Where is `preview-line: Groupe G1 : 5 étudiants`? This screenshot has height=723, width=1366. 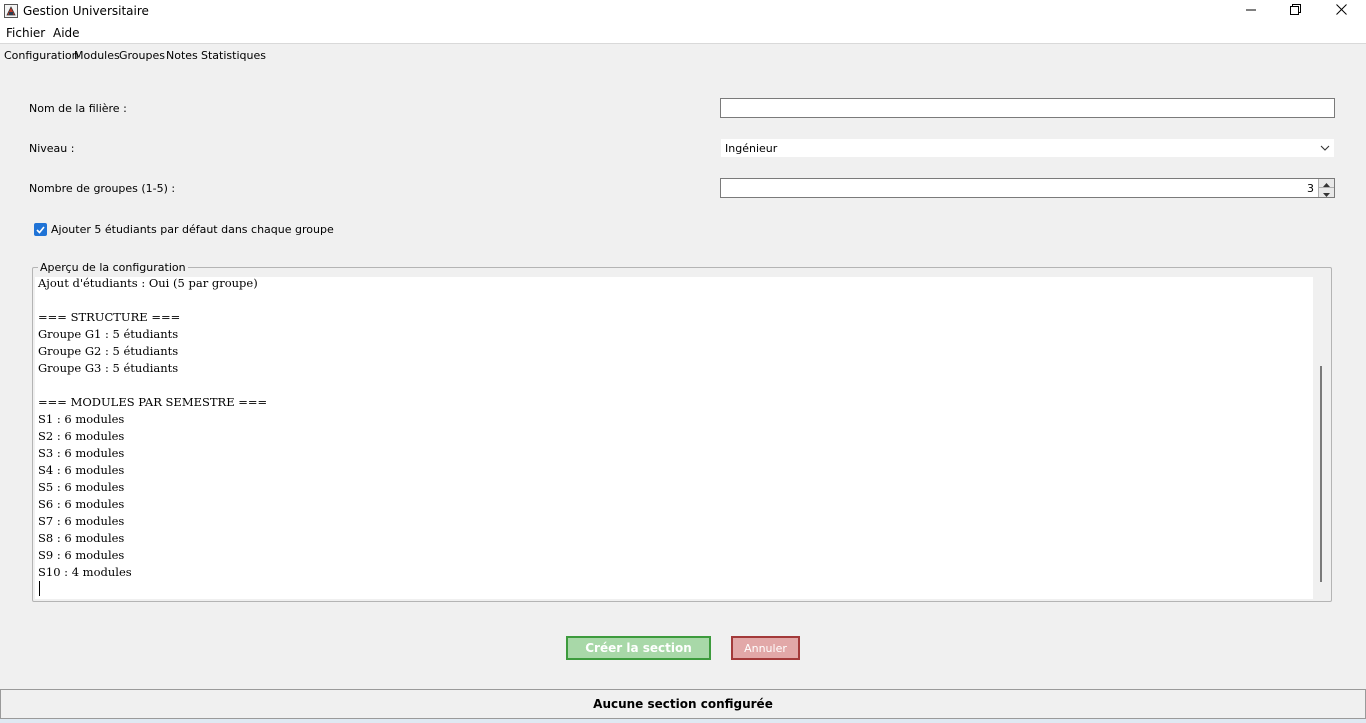
preview-line: Groupe G1 : 5 étudiants is located at coordinates (108, 334).